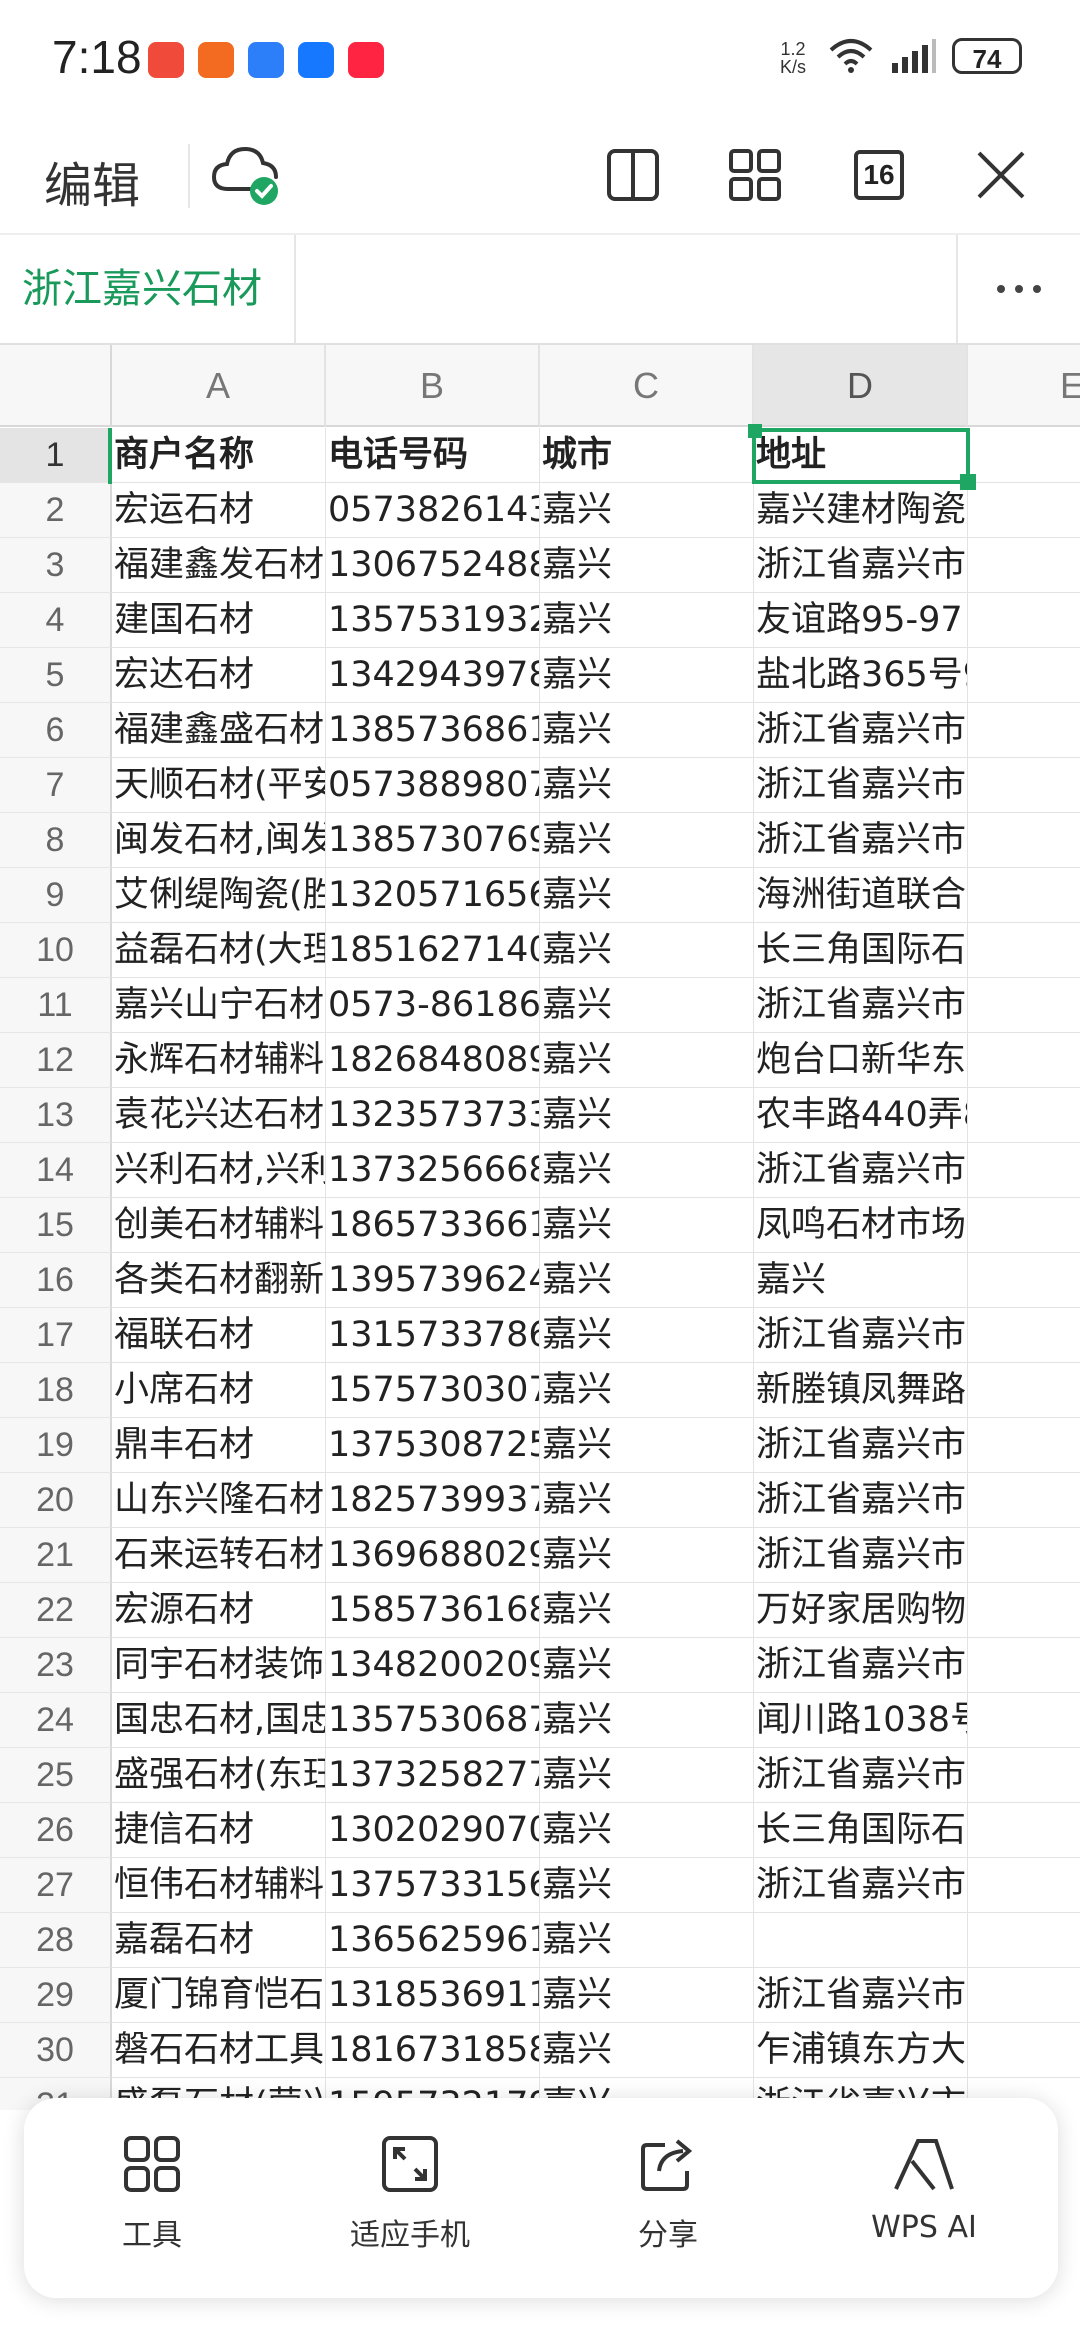 Image resolution: width=1080 pixels, height=2331 pixels. Describe the element at coordinates (861, 1830) in the screenshot. I see `cell-d: 长三角国际石材城(扬` at that location.